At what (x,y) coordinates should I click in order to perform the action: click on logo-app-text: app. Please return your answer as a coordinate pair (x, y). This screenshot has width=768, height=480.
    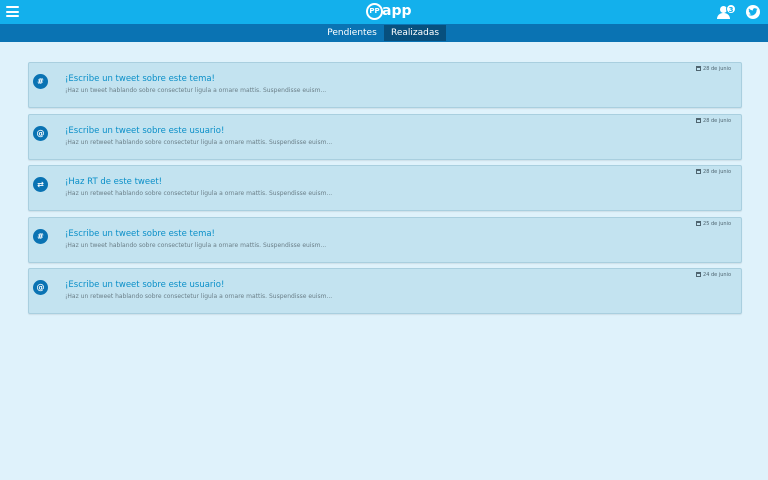
    Looking at the image, I should click on (397, 11).